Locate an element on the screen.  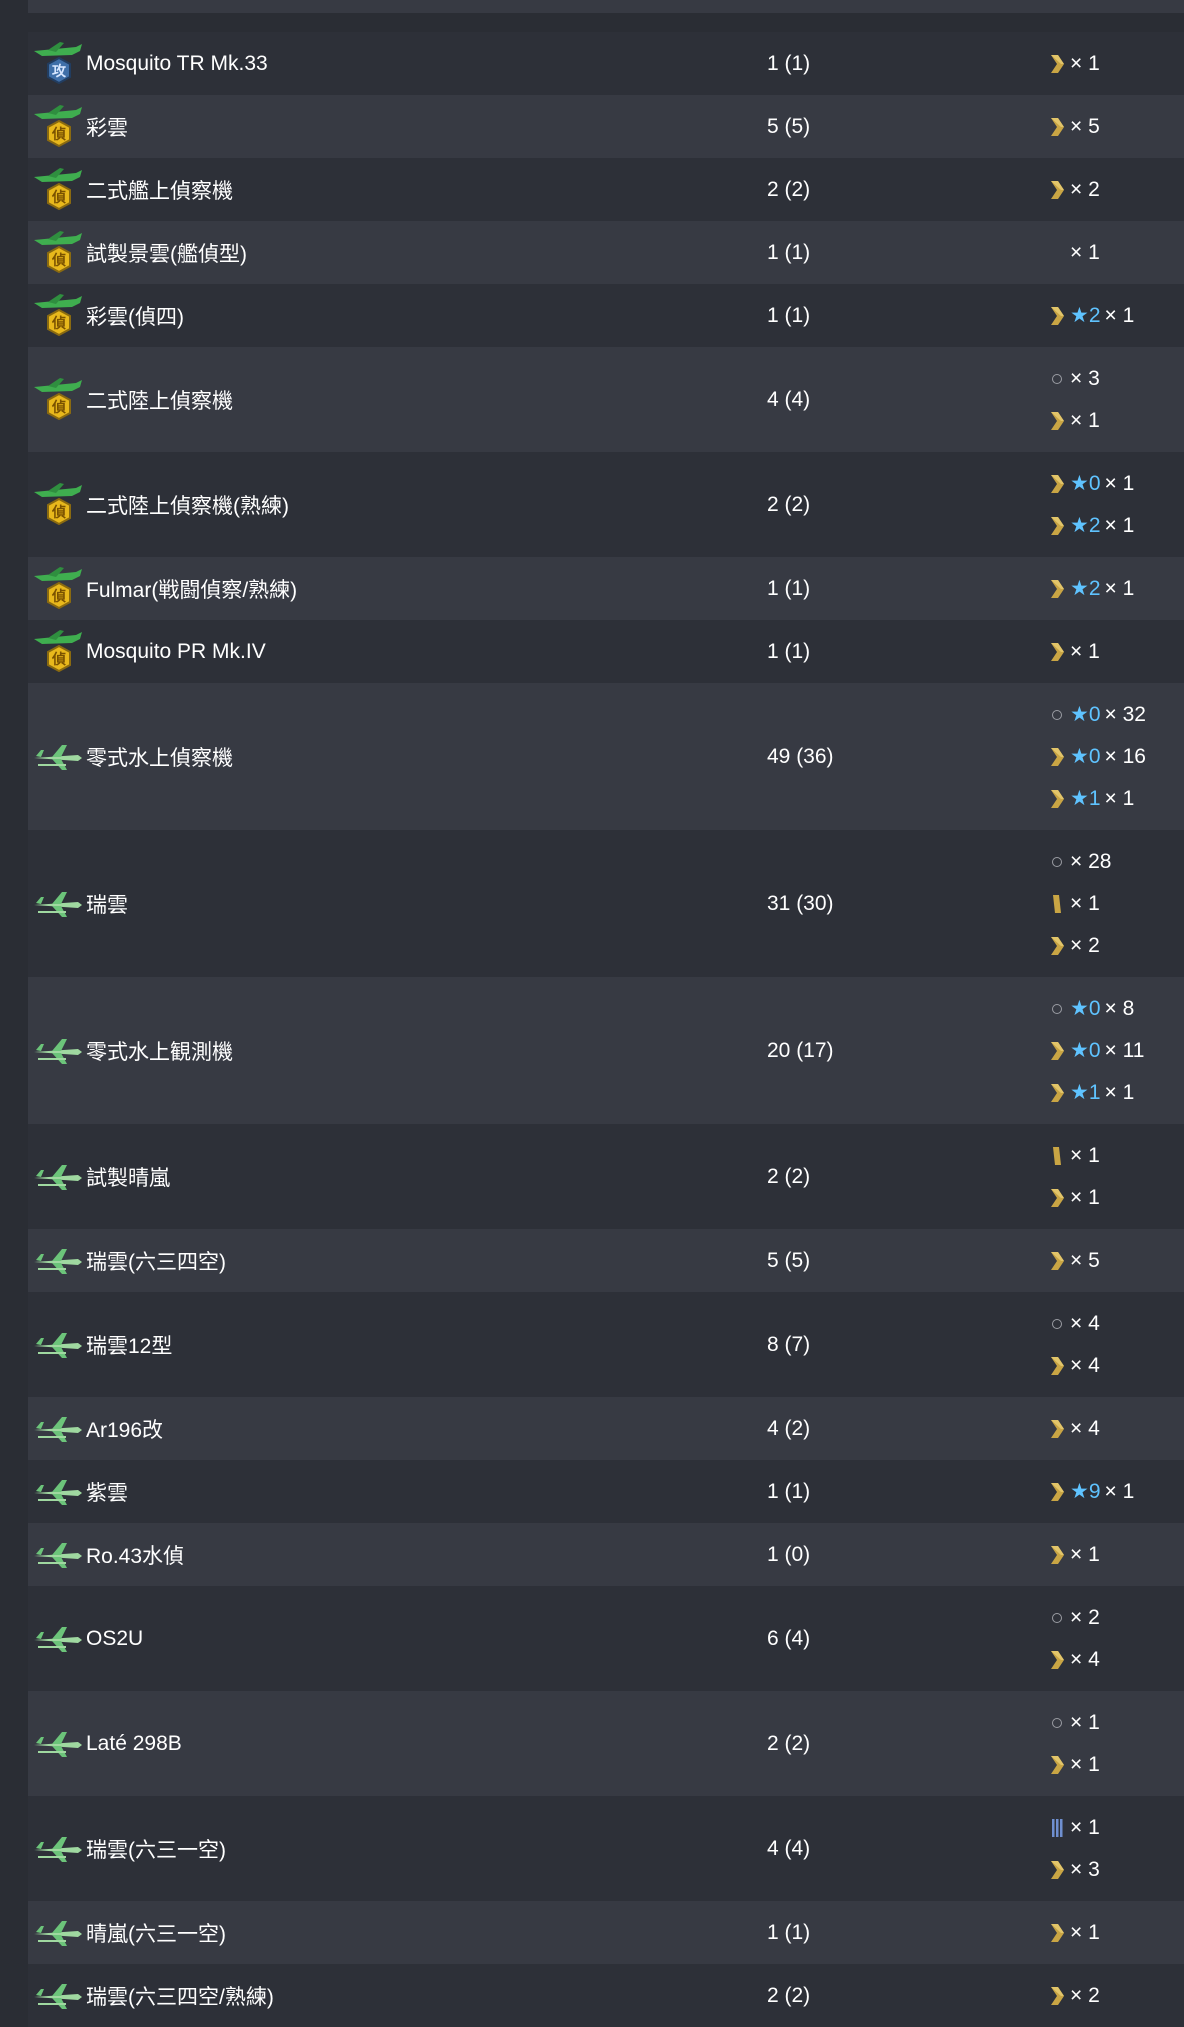
equipment-name: 彩雲(偵四) is located at coordinates (135, 317).